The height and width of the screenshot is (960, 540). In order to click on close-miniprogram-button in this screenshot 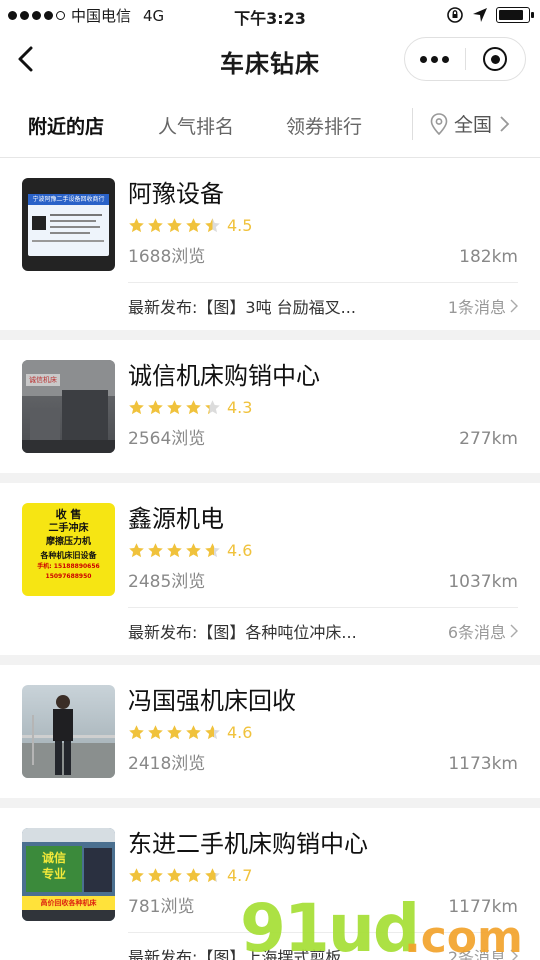, I will do `click(496, 59)`.